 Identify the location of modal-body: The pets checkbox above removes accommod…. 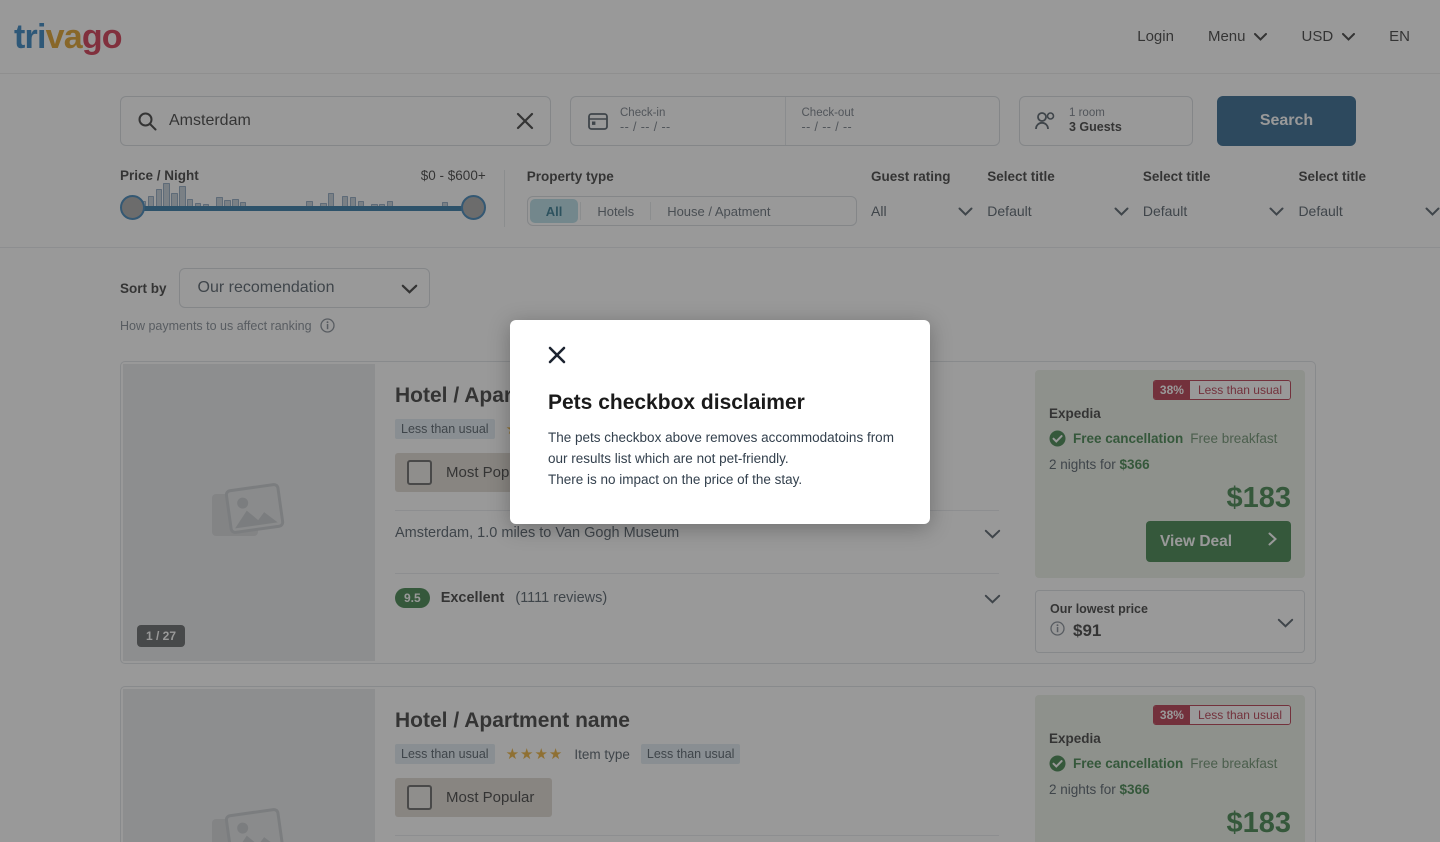
(722, 459).